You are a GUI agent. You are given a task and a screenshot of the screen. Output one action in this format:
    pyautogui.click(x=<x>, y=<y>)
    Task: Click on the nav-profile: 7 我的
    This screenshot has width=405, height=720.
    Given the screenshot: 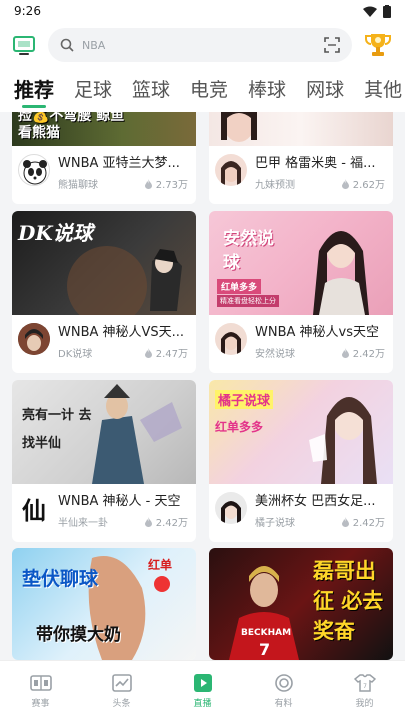 What is the action you would take?
    pyautogui.click(x=364, y=690)
    